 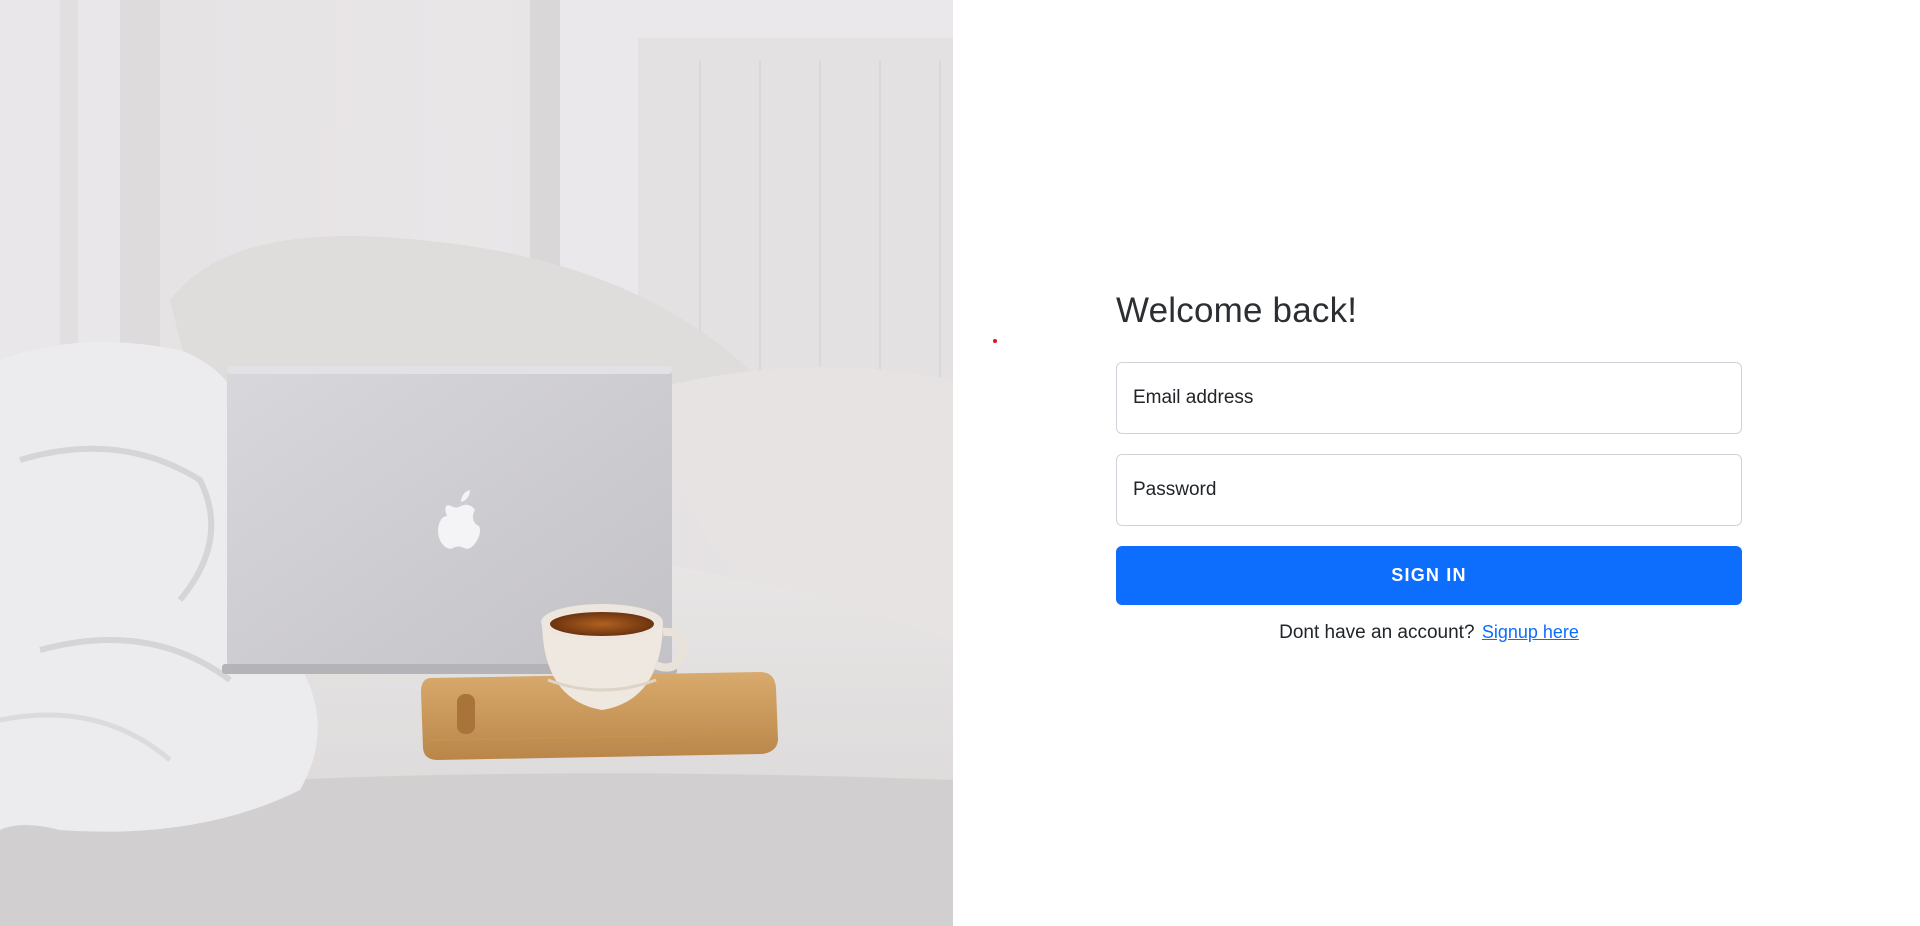 I want to click on red-dot-marker, so click(x=995, y=341).